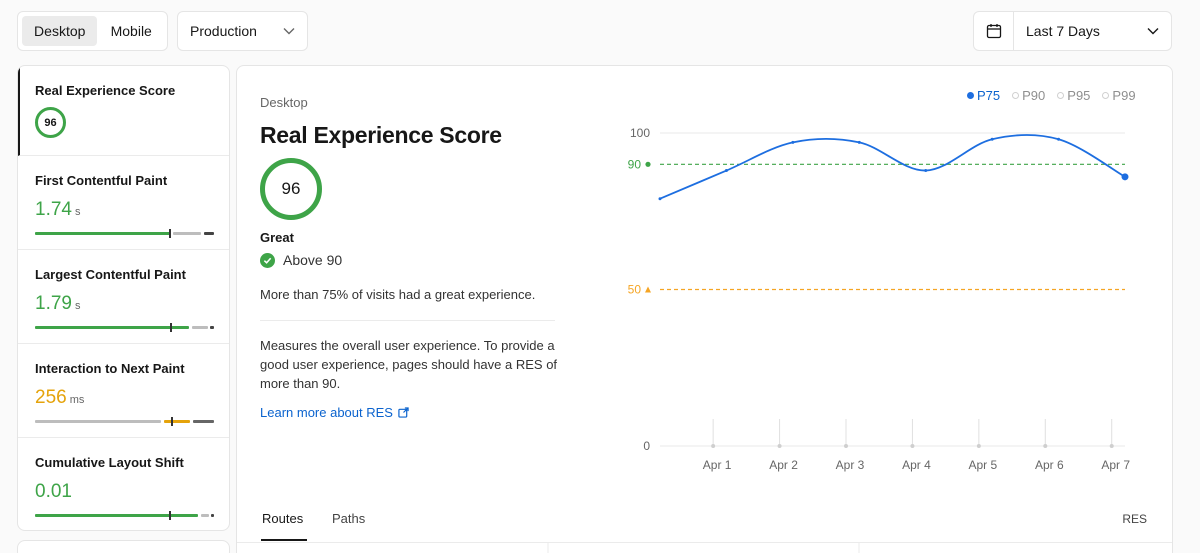 This screenshot has width=1200, height=553. I want to click on reference-marker-circle, so click(648, 164).